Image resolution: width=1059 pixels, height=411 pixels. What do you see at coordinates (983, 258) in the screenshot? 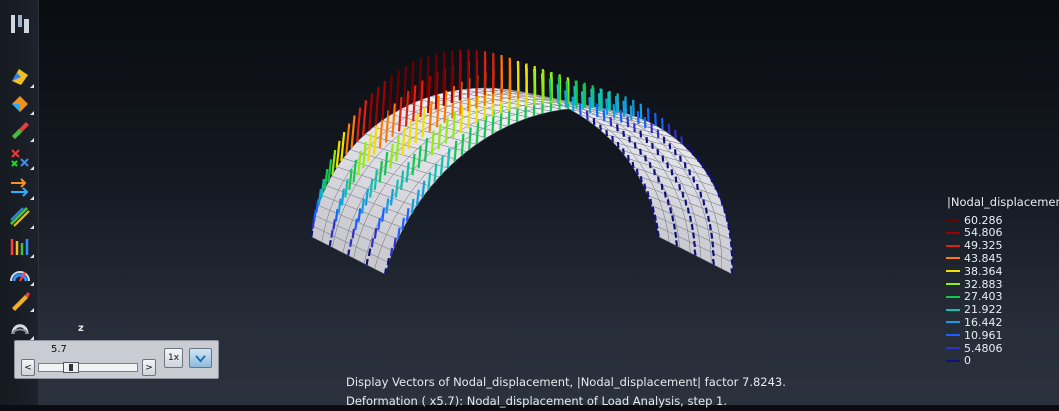
I see `legend-value: 43.845` at bounding box center [983, 258].